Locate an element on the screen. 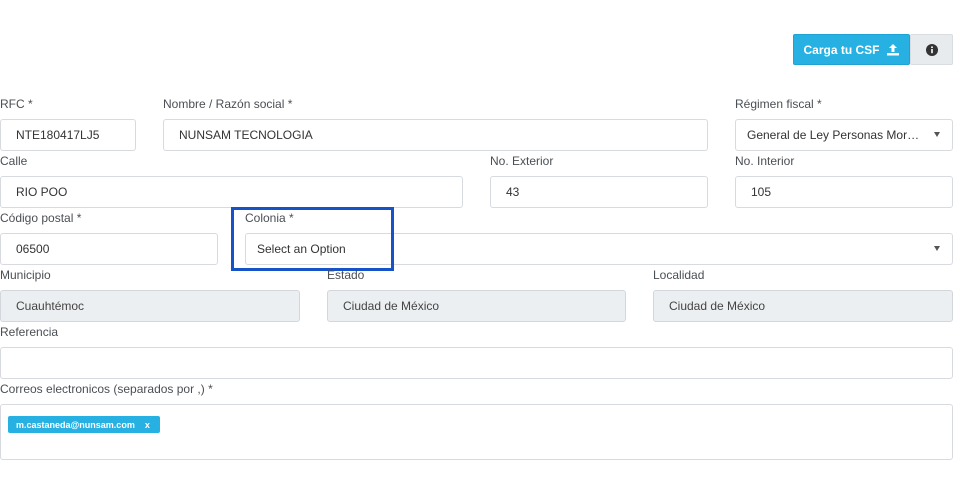 The image size is (953, 486). codigo-postal-input: 06500 is located at coordinates (109, 249).